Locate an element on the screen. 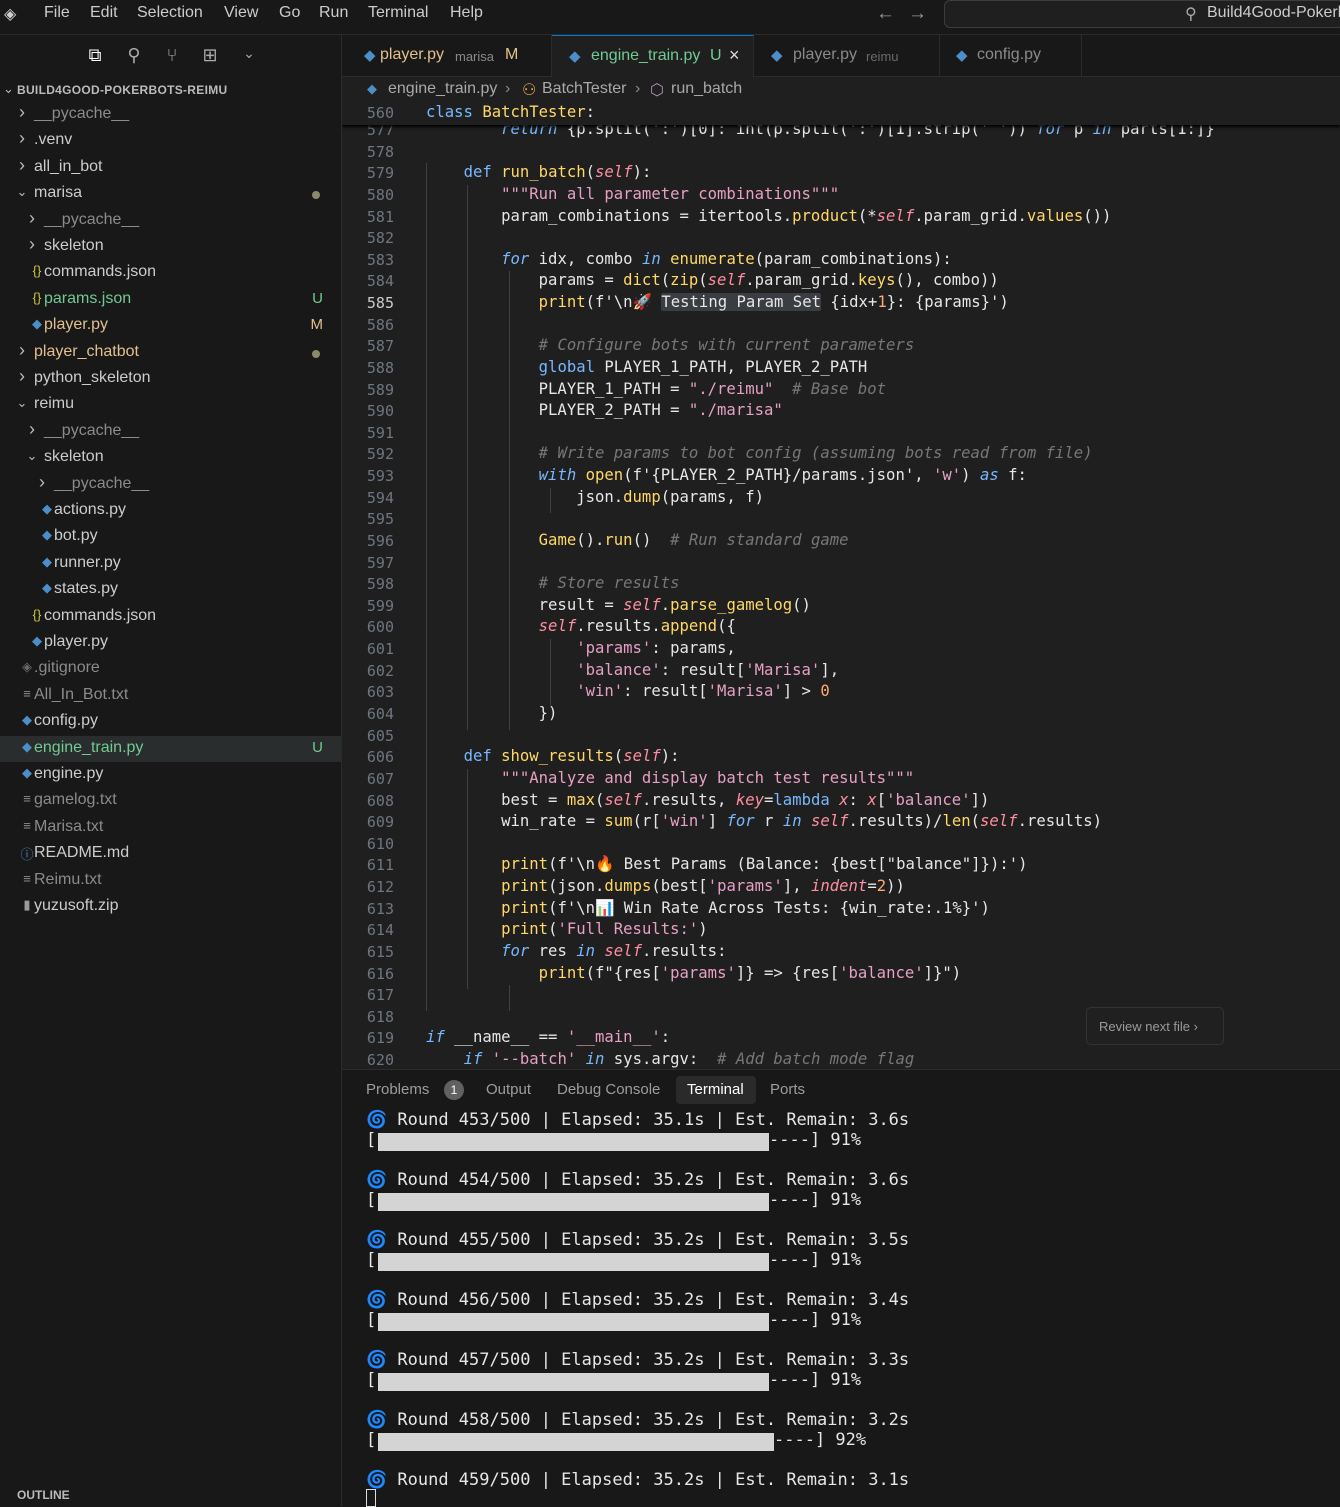 This screenshot has width=1340, height=1507. git-file-icon: ◈ is located at coordinates (27, 667).